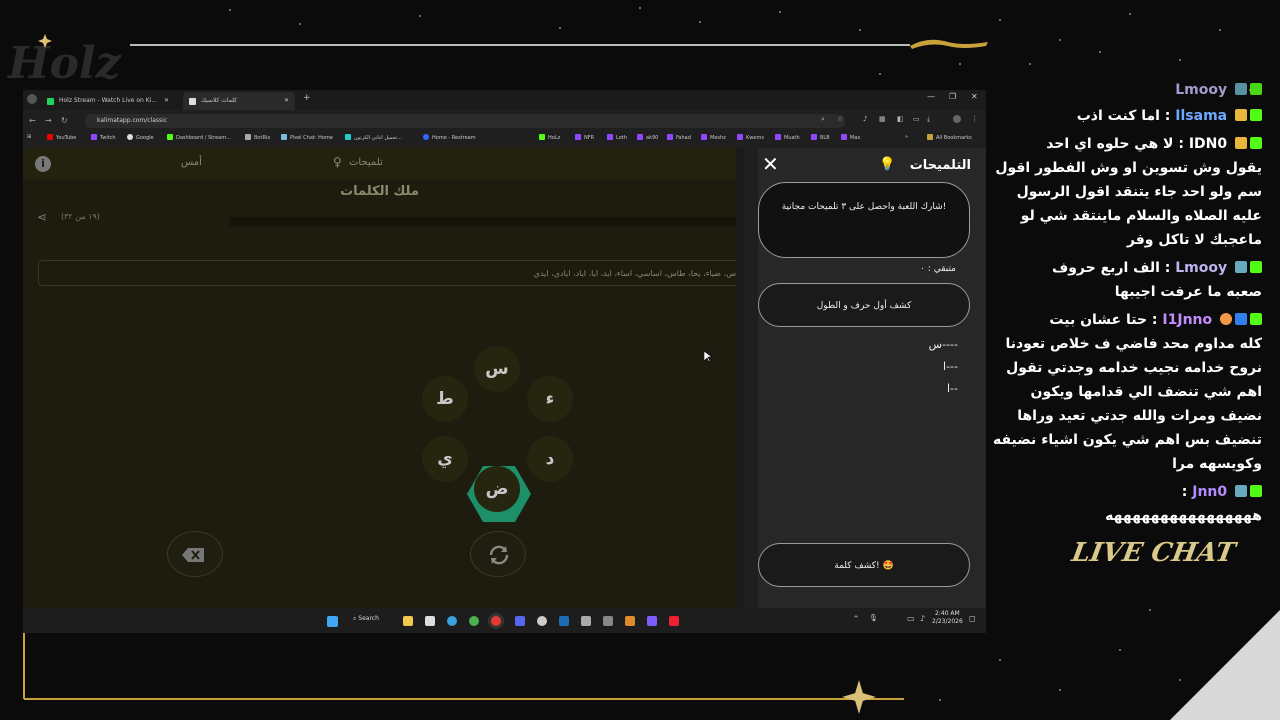  I want to click on store-icon, so click(430, 621).